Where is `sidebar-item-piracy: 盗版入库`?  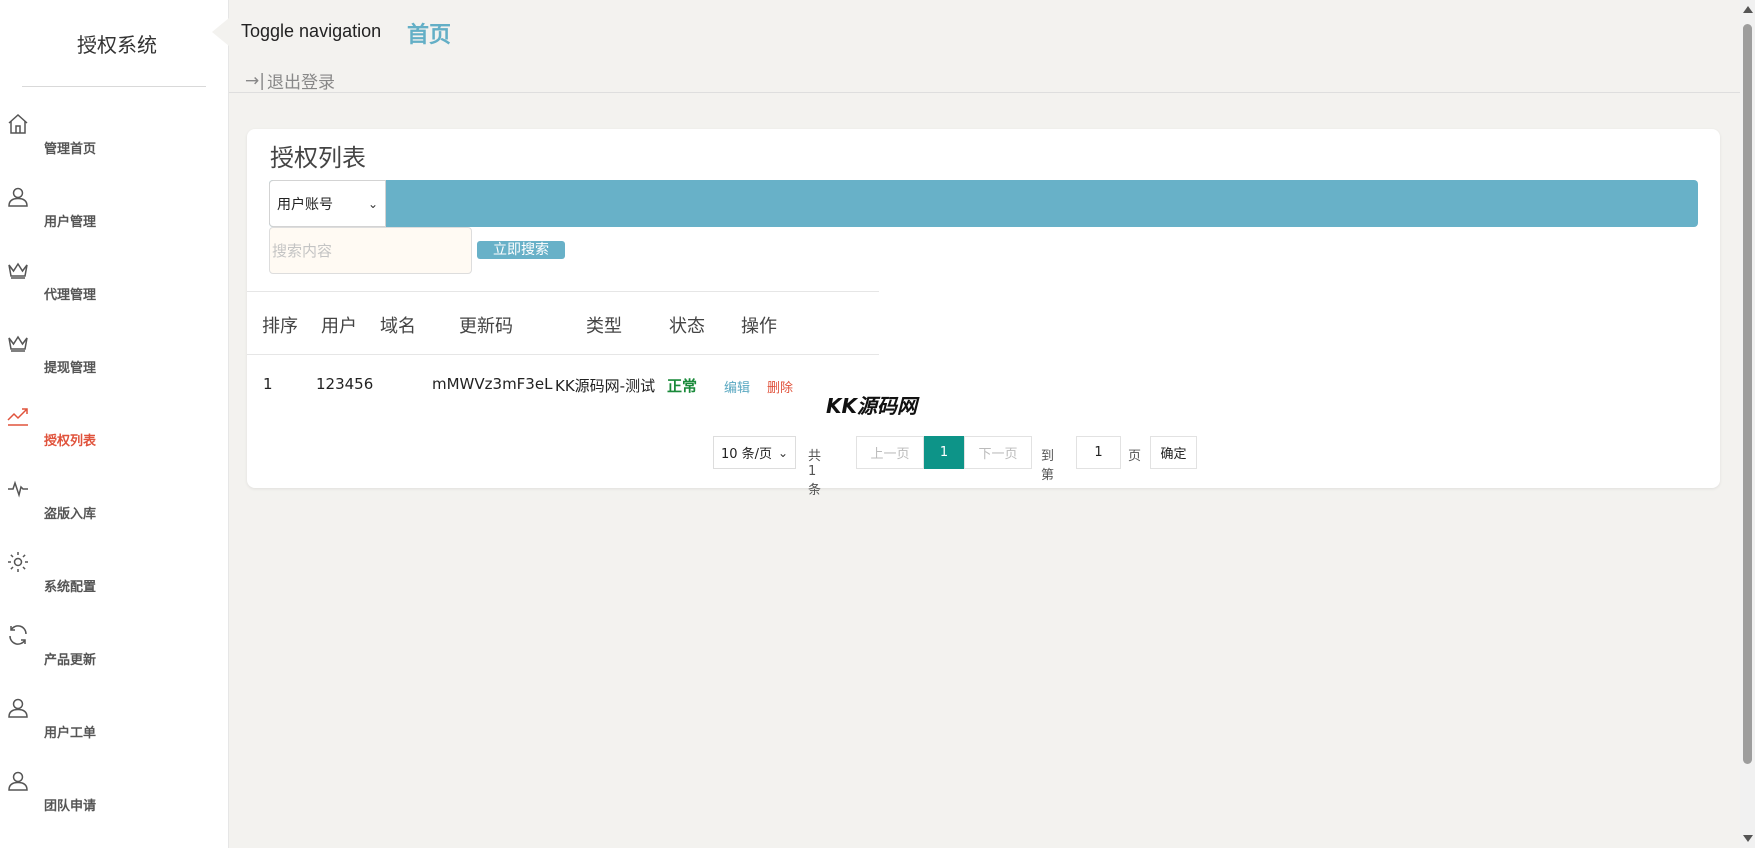
sidebar-item-piracy: 盗版入库 is located at coordinates (114, 507).